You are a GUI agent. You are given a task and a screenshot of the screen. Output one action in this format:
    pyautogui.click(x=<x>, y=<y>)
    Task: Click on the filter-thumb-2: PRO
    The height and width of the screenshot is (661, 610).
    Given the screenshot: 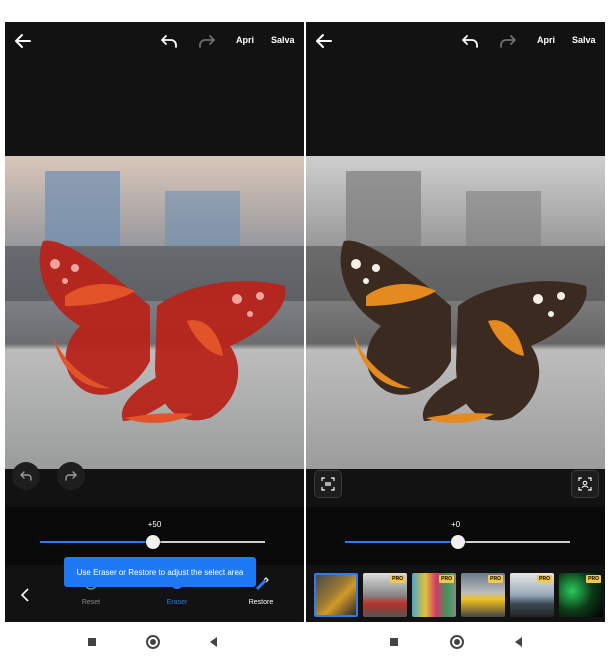 What is the action you would take?
    pyautogui.click(x=385, y=595)
    